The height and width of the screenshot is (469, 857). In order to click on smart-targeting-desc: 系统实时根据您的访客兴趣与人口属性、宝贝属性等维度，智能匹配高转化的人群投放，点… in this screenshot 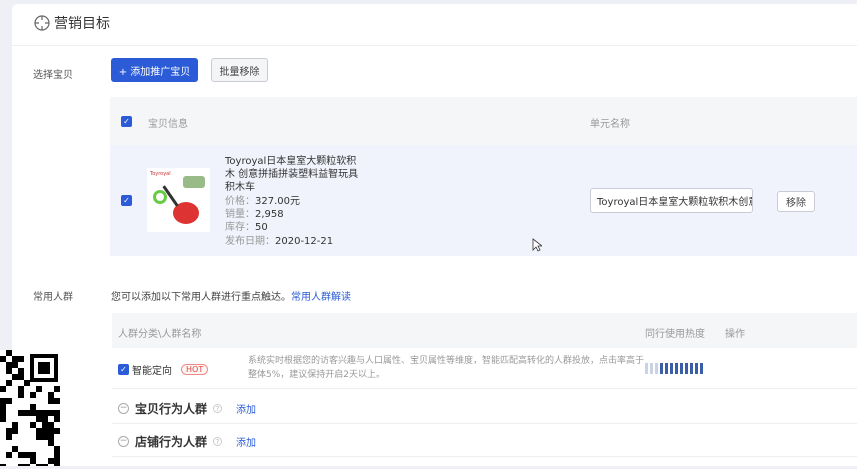, I will do `click(446, 368)`.